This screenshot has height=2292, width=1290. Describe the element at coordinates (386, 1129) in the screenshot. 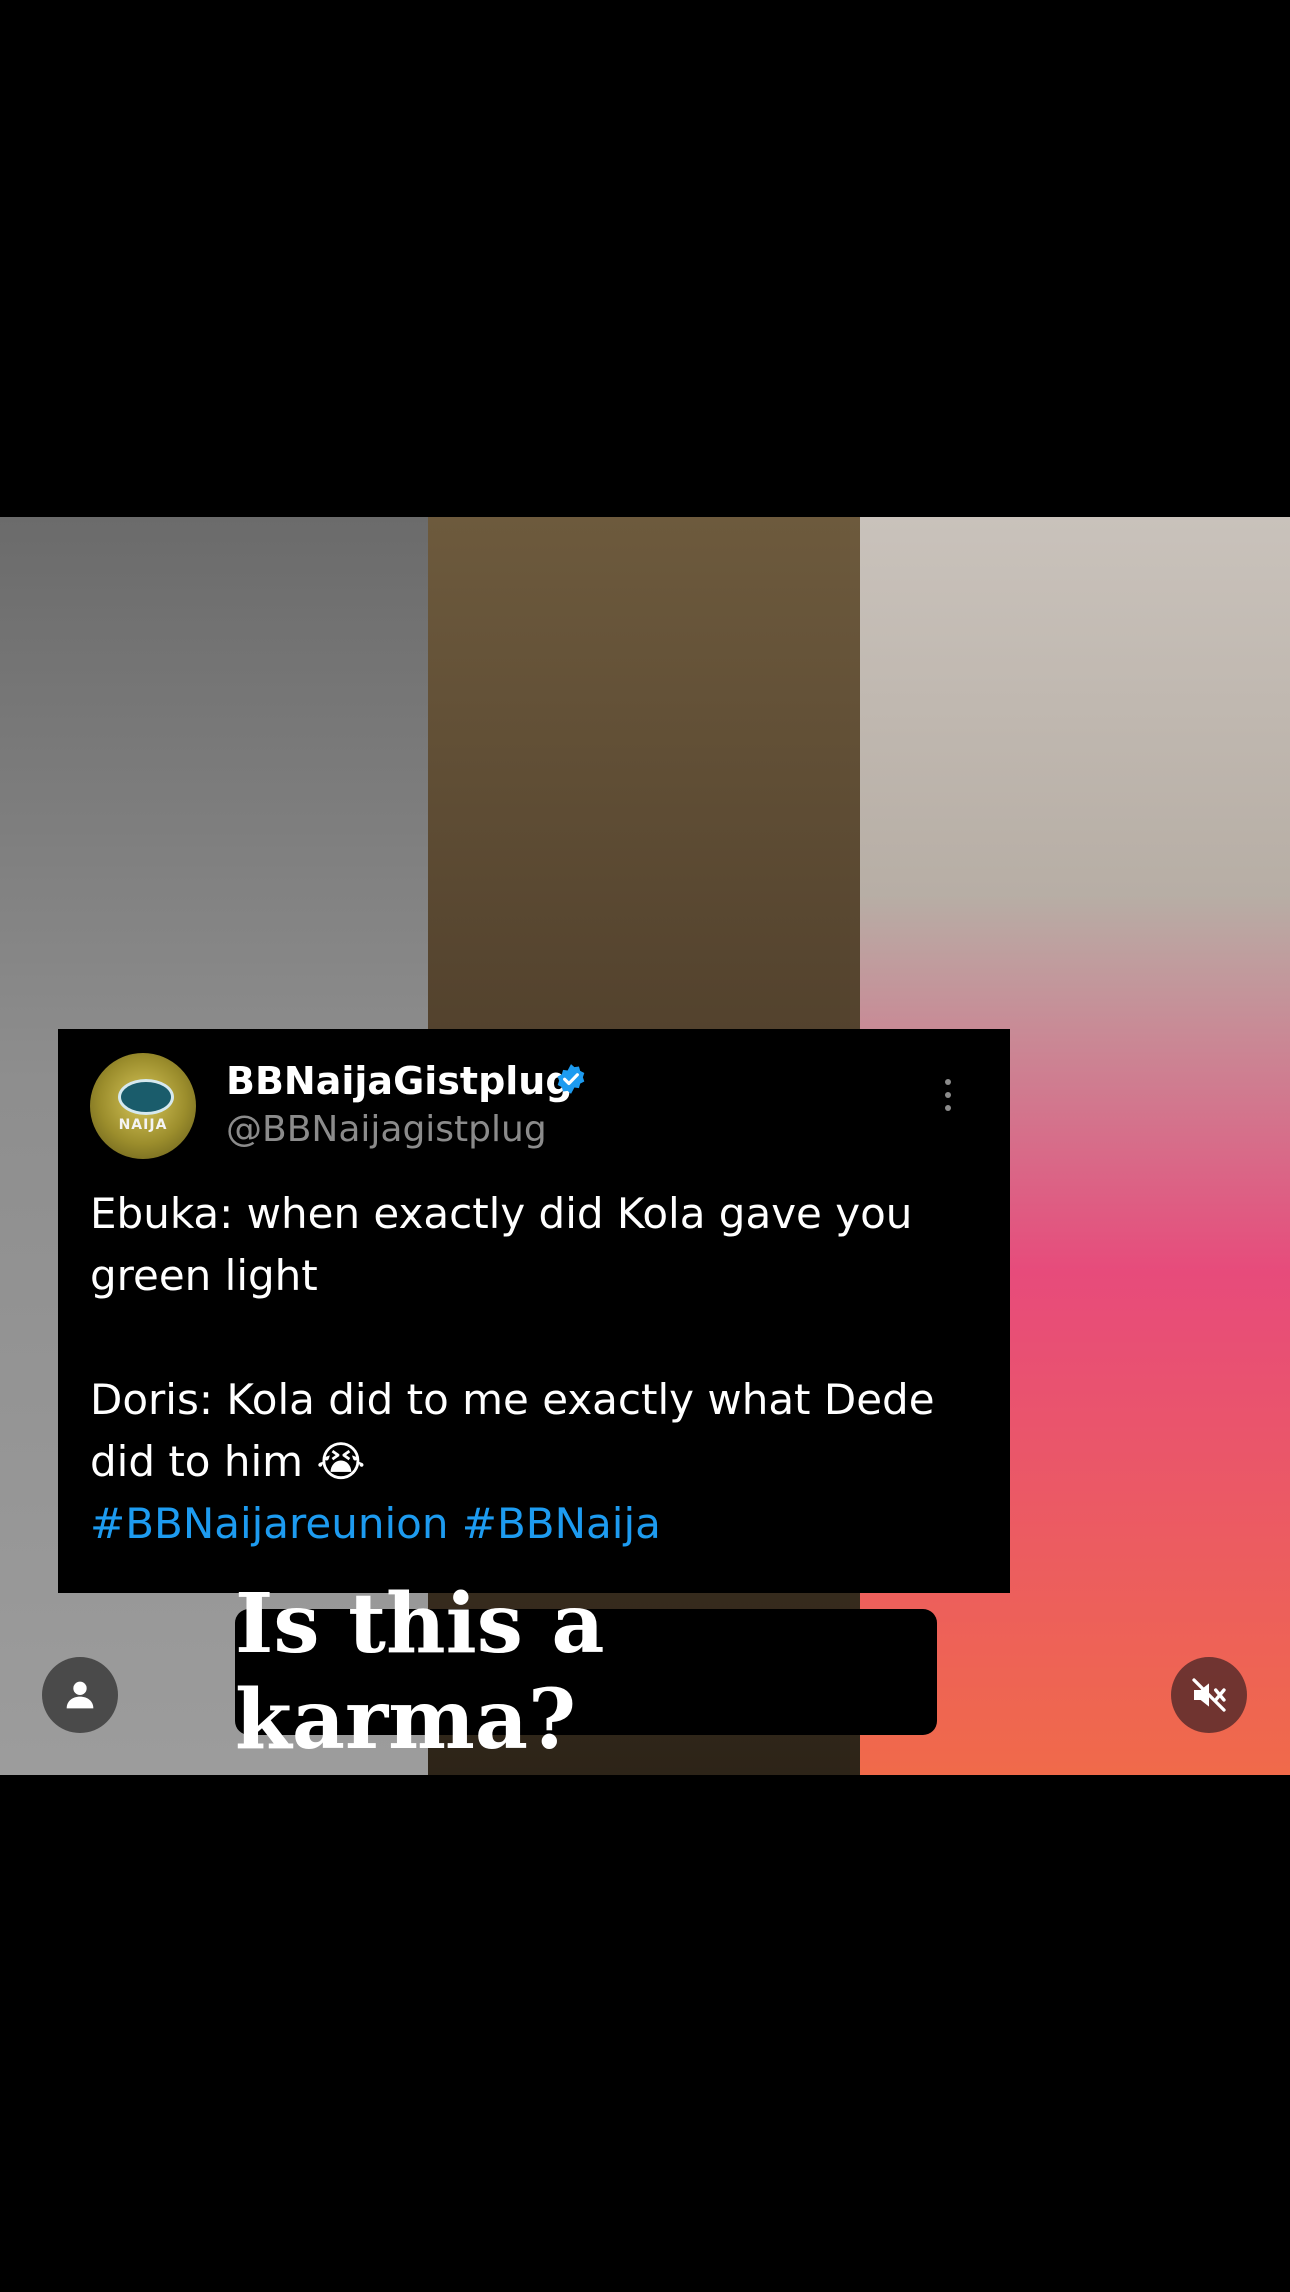

I see `tweet-handle: @BBNaijagistplug` at that location.